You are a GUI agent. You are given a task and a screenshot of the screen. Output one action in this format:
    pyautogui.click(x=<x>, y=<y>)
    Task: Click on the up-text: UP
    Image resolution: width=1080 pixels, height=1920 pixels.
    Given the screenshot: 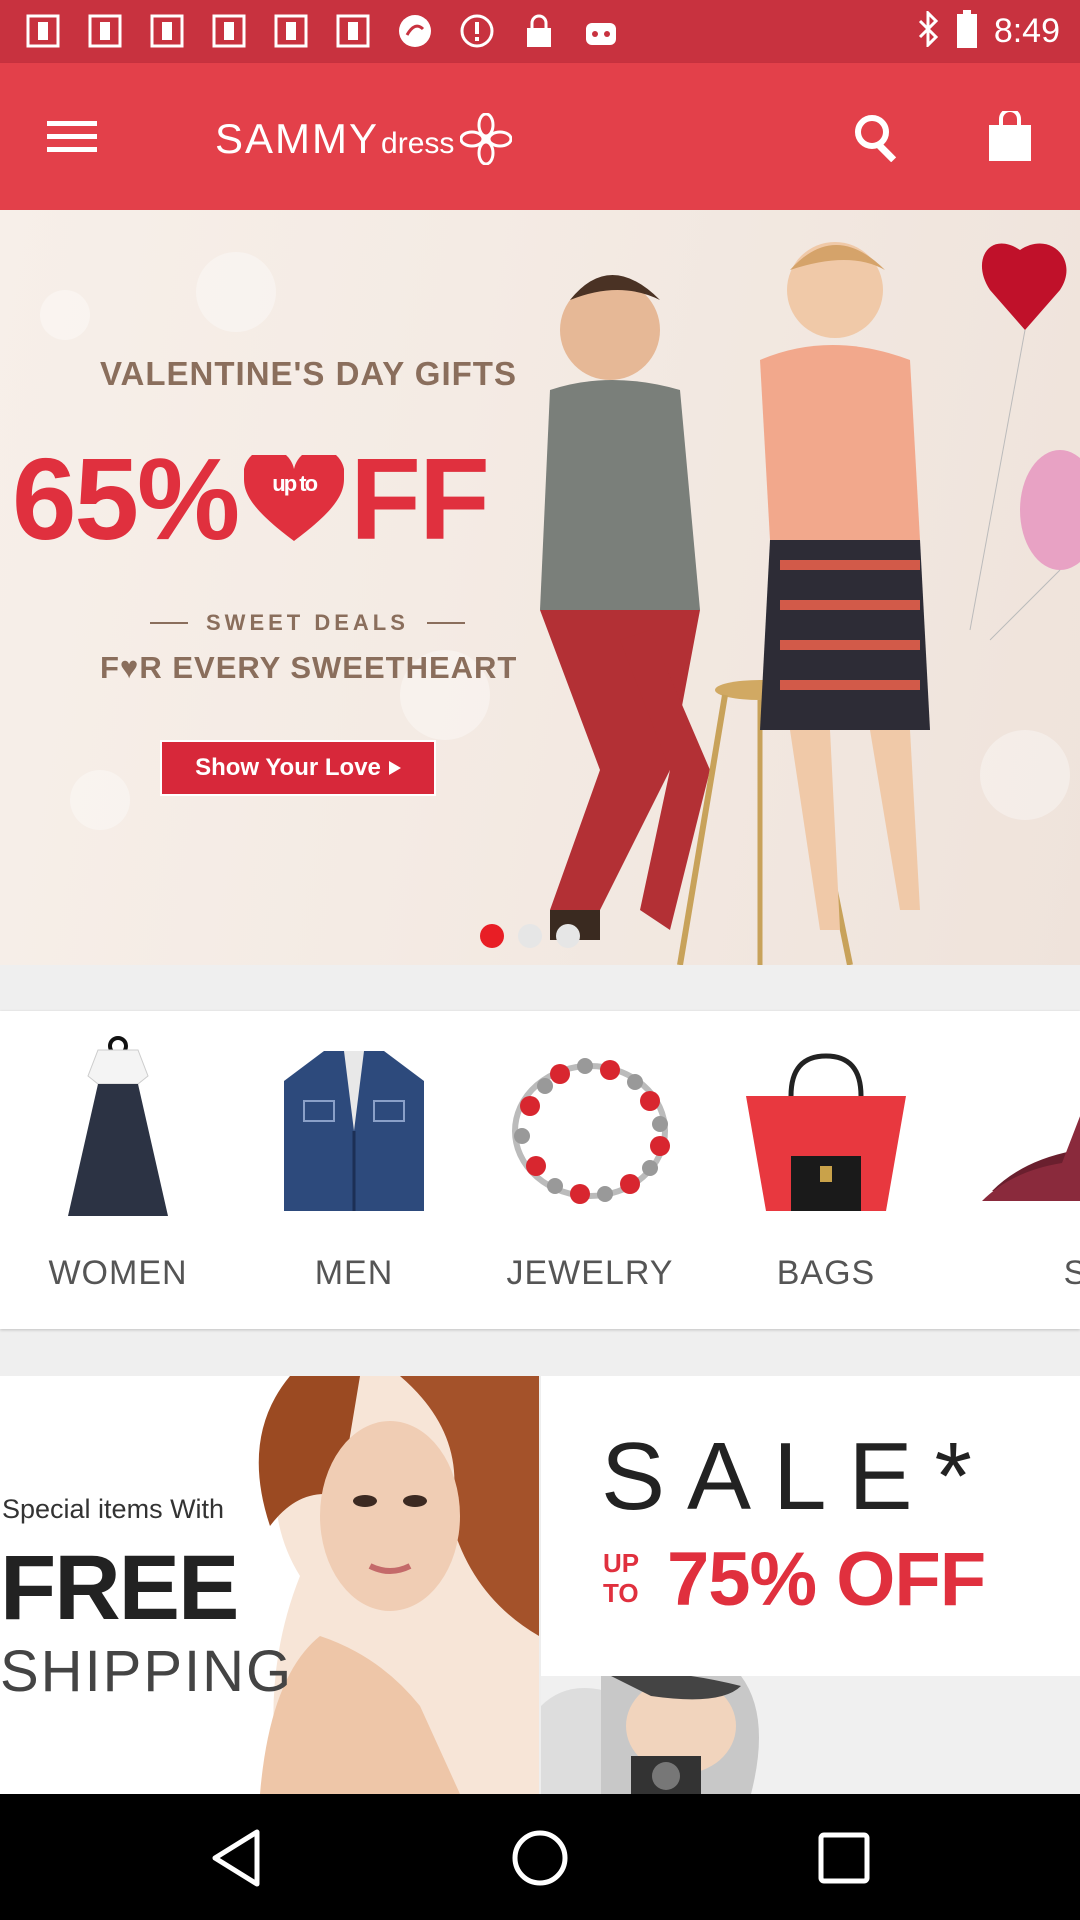 What is the action you would take?
    pyautogui.click(x=621, y=1563)
    